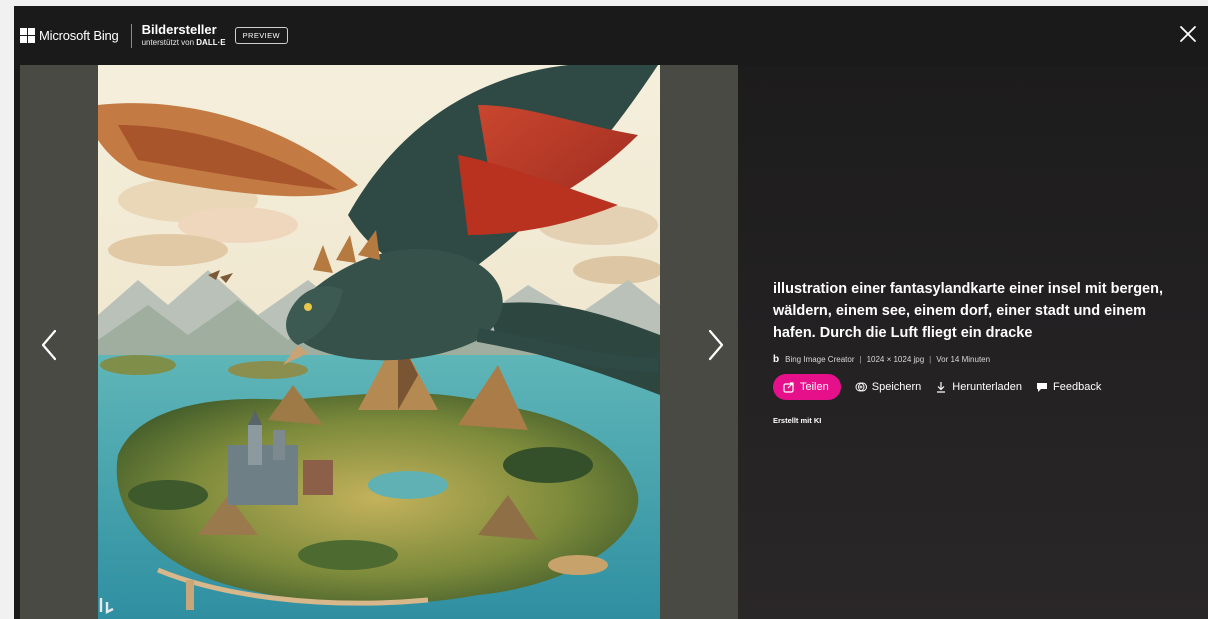 This screenshot has width=1208, height=619. What do you see at coordinates (168, 43) in the screenshot?
I see `product-sub-prefix: unterstützt von` at bounding box center [168, 43].